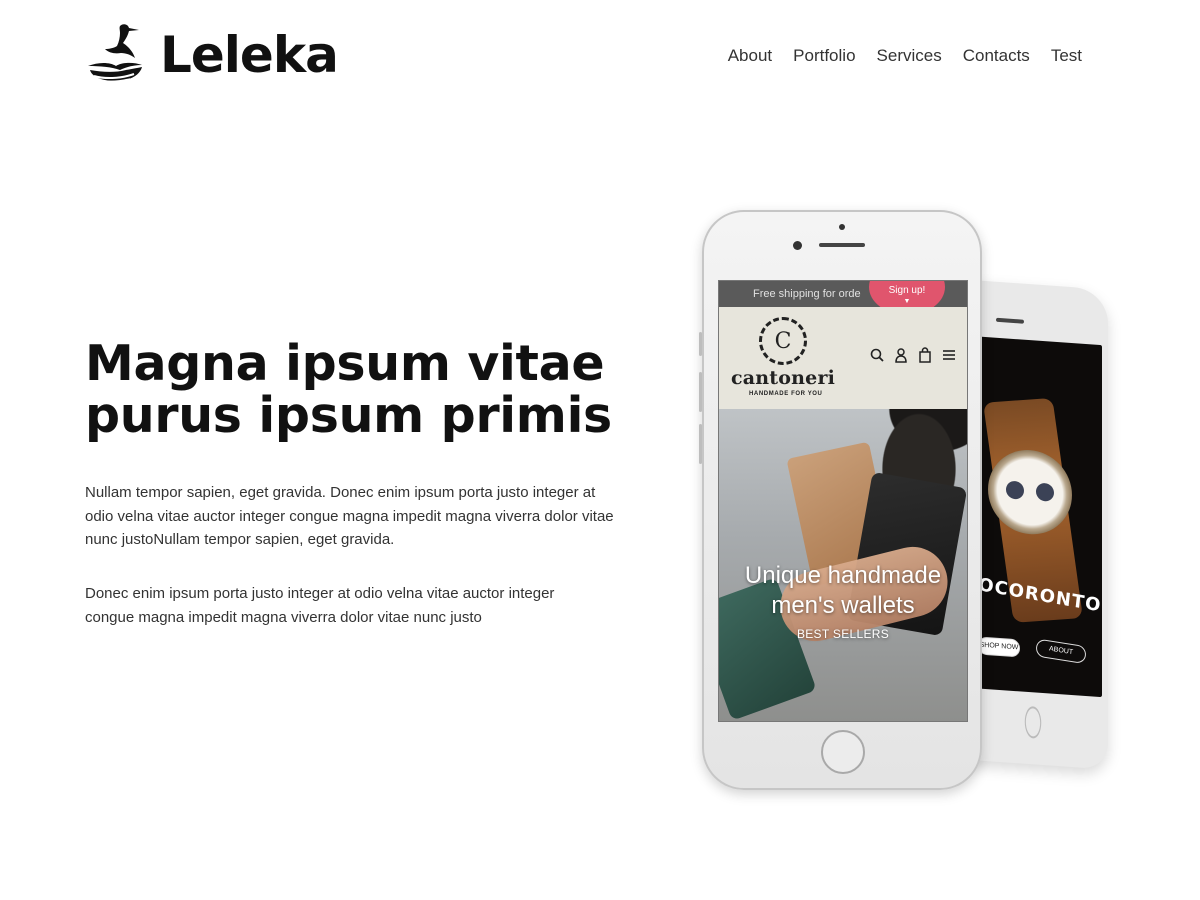 This screenshot has width=1200, height=900. Describe the element at coordinates (1066, 56) in the screenshot. I see `nav-test: Test` at that location.